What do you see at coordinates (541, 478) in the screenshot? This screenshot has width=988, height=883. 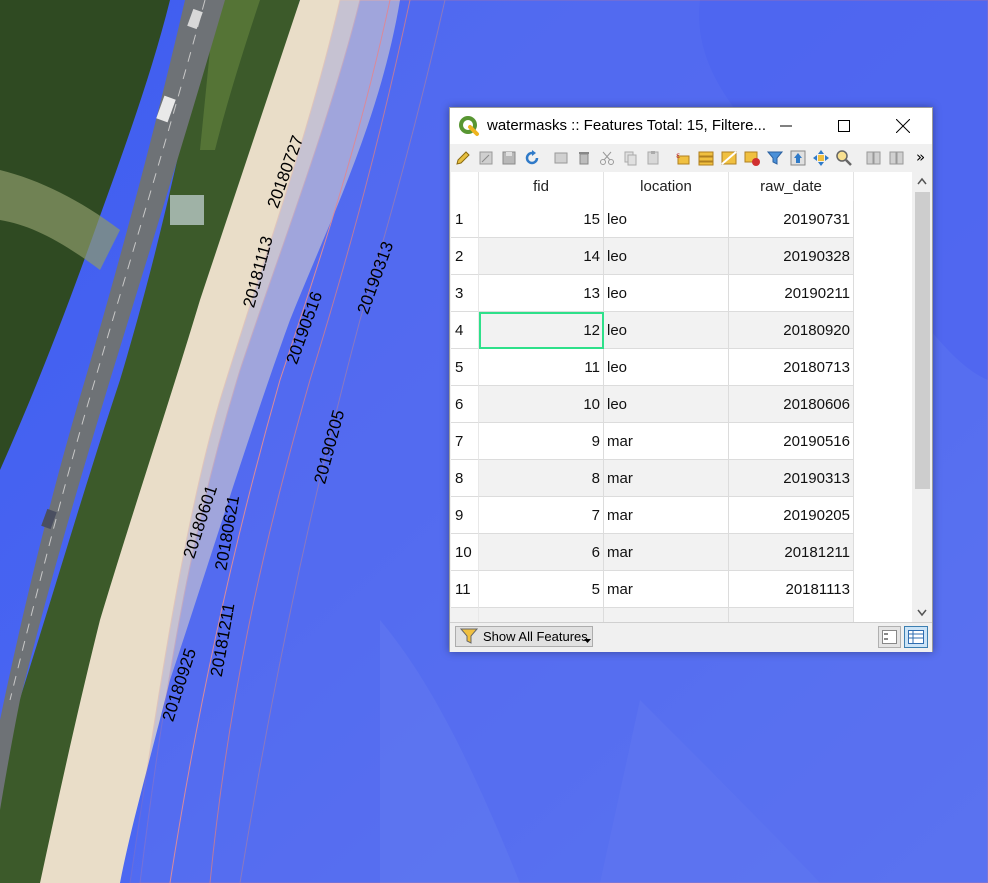 I see `cell-fid: 8` at bounding box center [541, 478].